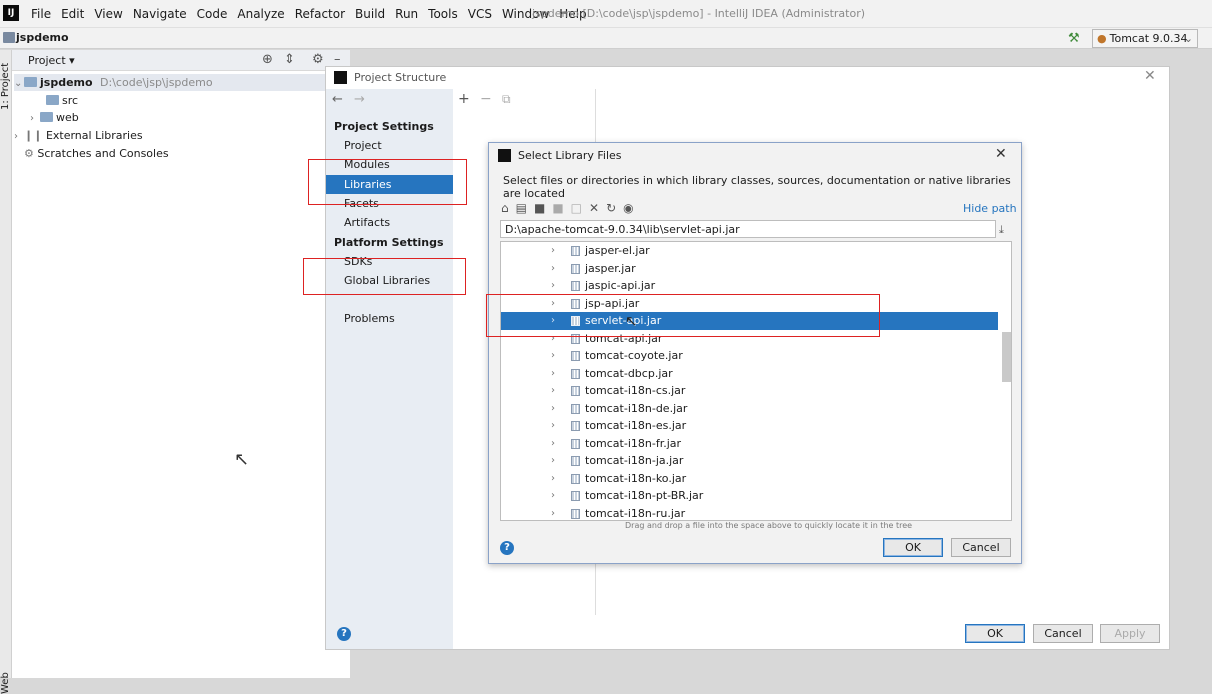  What do you see at coordinates (633, 443) in the screenshot?
I see `file-label: tomcat-i18n-fr.jar` at bounding box center [633, 443].